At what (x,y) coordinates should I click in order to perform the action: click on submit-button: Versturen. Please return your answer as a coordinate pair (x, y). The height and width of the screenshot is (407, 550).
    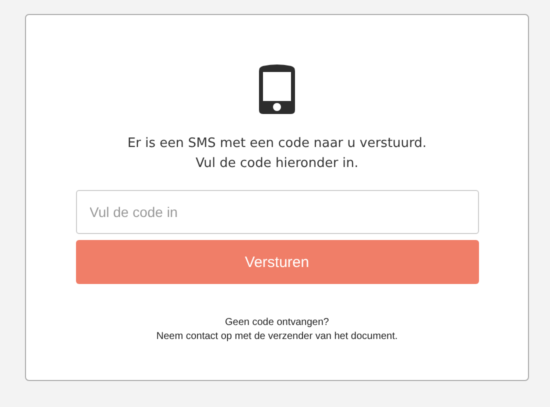
    Looking at the image, I should click on (277, 262).